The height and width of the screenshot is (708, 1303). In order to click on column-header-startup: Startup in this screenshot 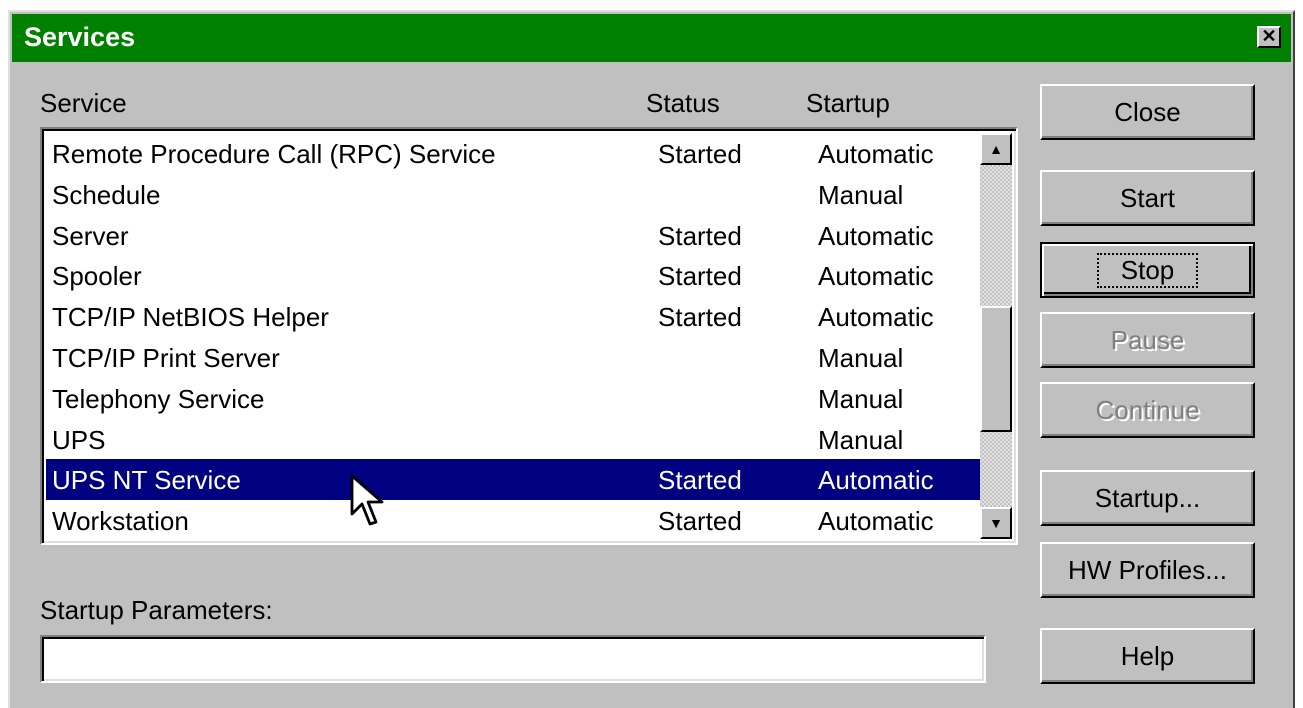, I will do `click(848, 103)`.